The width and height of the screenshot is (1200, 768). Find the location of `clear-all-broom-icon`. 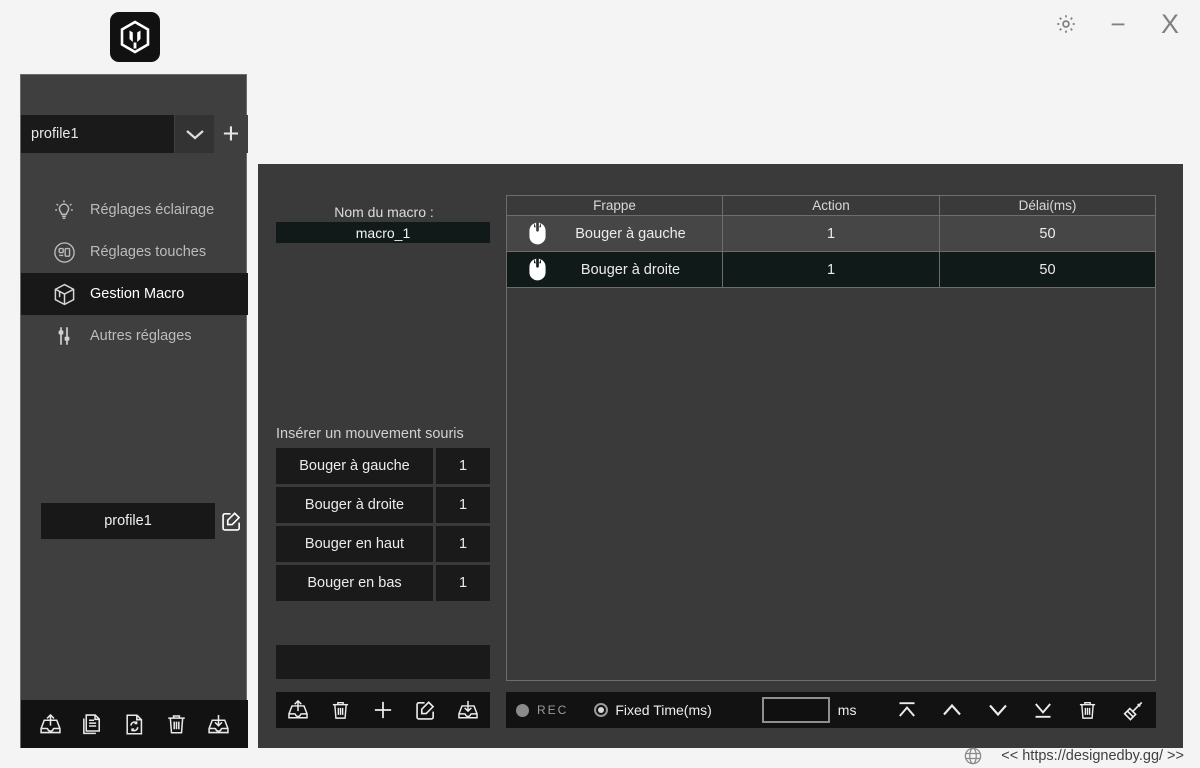

clear-all-broom-icon is located at coordinates (1133, 710).